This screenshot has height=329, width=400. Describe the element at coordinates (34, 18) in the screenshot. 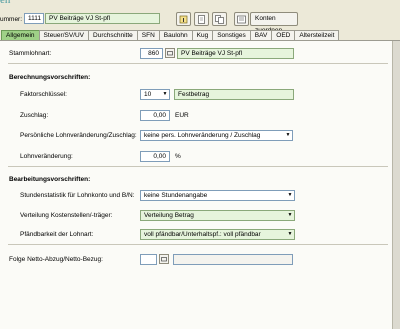

I see `lohnart-number-field: 1111` at that location.